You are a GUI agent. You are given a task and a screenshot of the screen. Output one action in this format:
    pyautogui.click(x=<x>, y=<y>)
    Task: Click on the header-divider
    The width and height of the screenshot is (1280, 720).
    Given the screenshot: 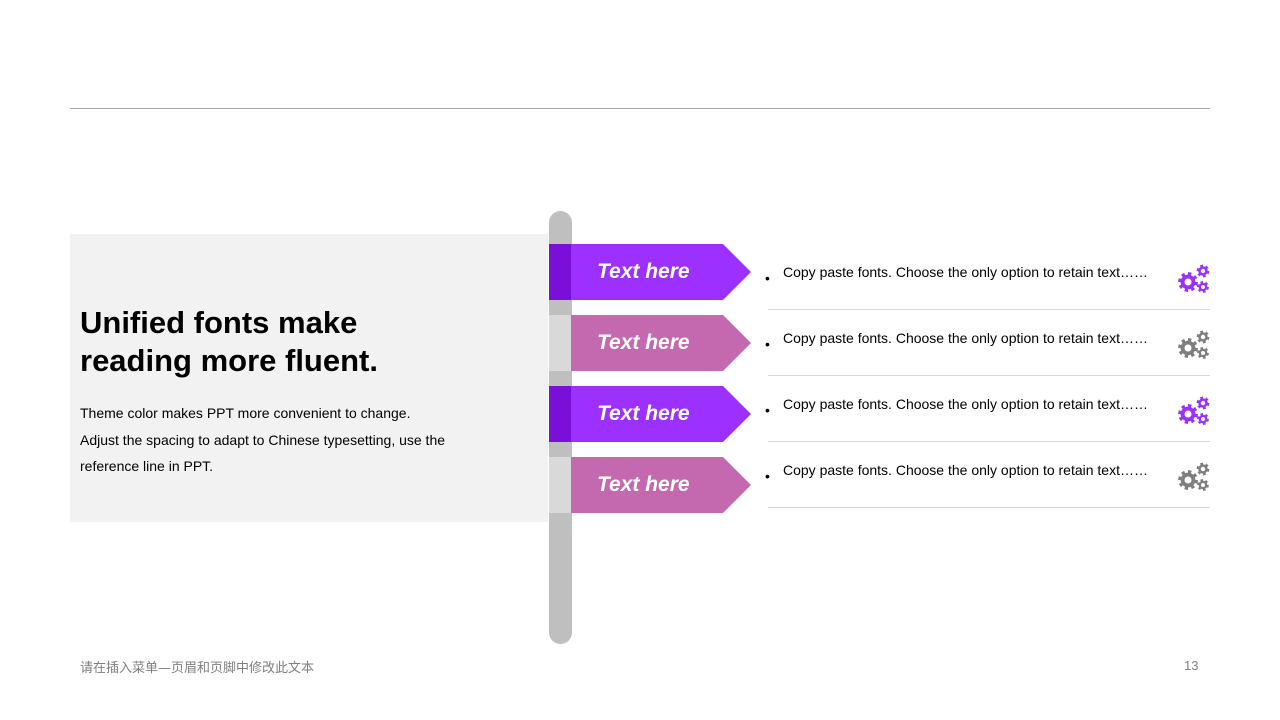 What is the action you would take?
    pyautogui.click(x=640, y=108)
    